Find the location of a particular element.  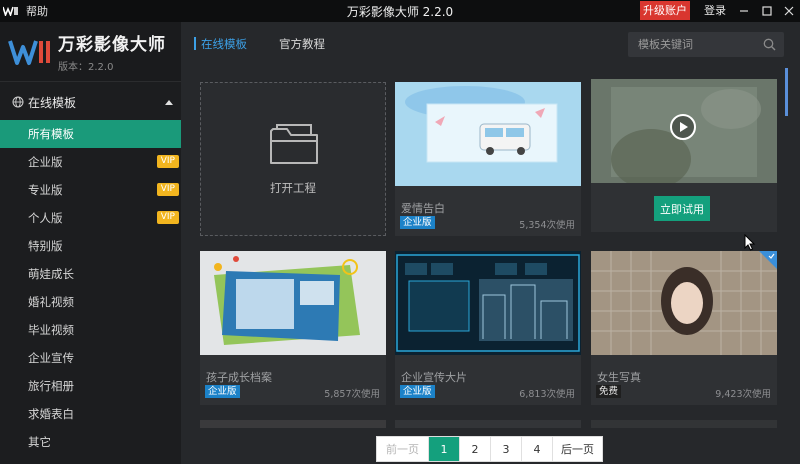

brand-header: 万彩影像大师 版本：2.2.0 is located at coordinates (90, 52).